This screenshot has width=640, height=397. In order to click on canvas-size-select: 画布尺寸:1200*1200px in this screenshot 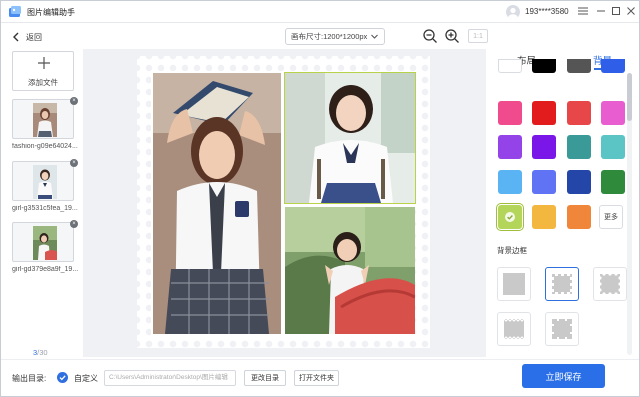, I will do `click(335, 36)`.